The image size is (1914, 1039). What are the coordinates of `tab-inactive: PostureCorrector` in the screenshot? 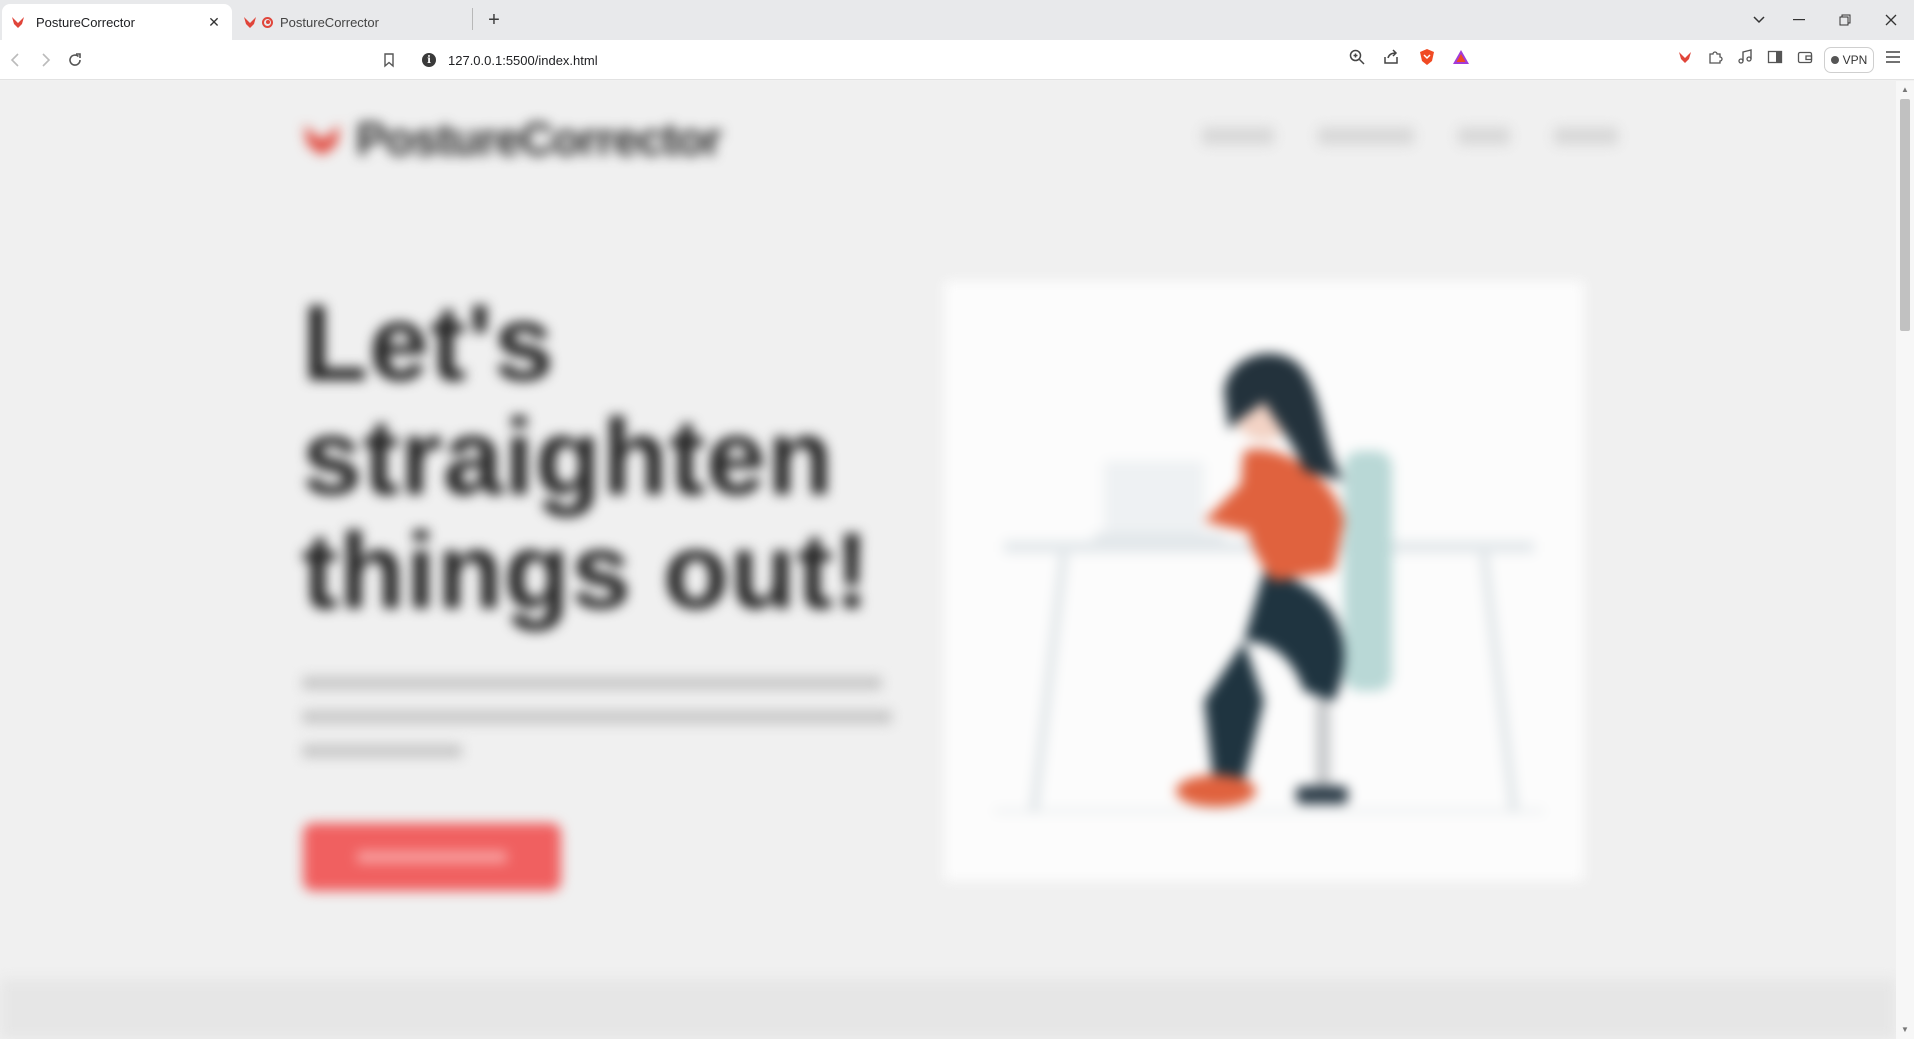 It's located at (353, 22).